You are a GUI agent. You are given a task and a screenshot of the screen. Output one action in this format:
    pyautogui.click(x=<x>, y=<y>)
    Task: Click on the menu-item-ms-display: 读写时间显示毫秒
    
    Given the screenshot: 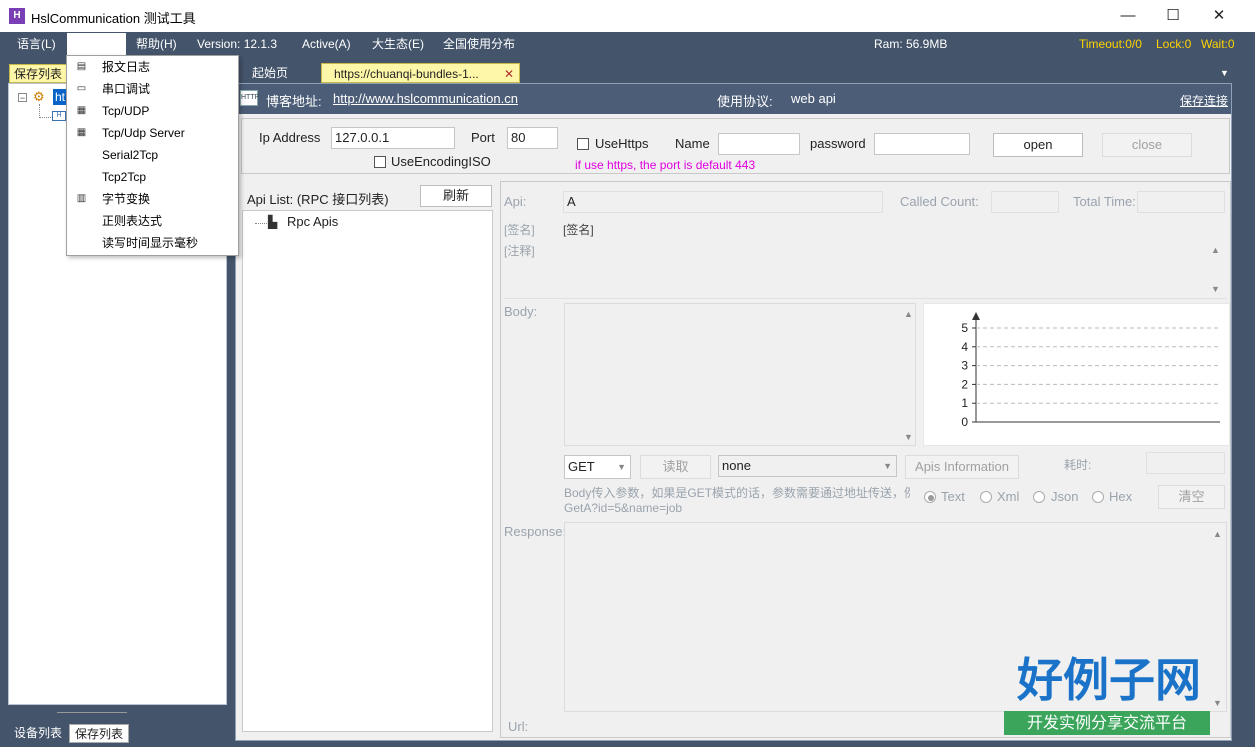 What is the action you would take?
    pyautogui.click(x=152, y=243)
    